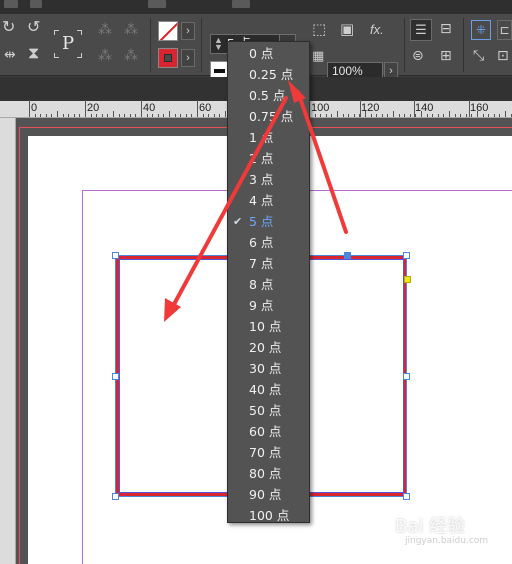 The width and height of the screenshot is (512, 564). I want to click on watermark-logo: Bai 经验, so click(430, 526).